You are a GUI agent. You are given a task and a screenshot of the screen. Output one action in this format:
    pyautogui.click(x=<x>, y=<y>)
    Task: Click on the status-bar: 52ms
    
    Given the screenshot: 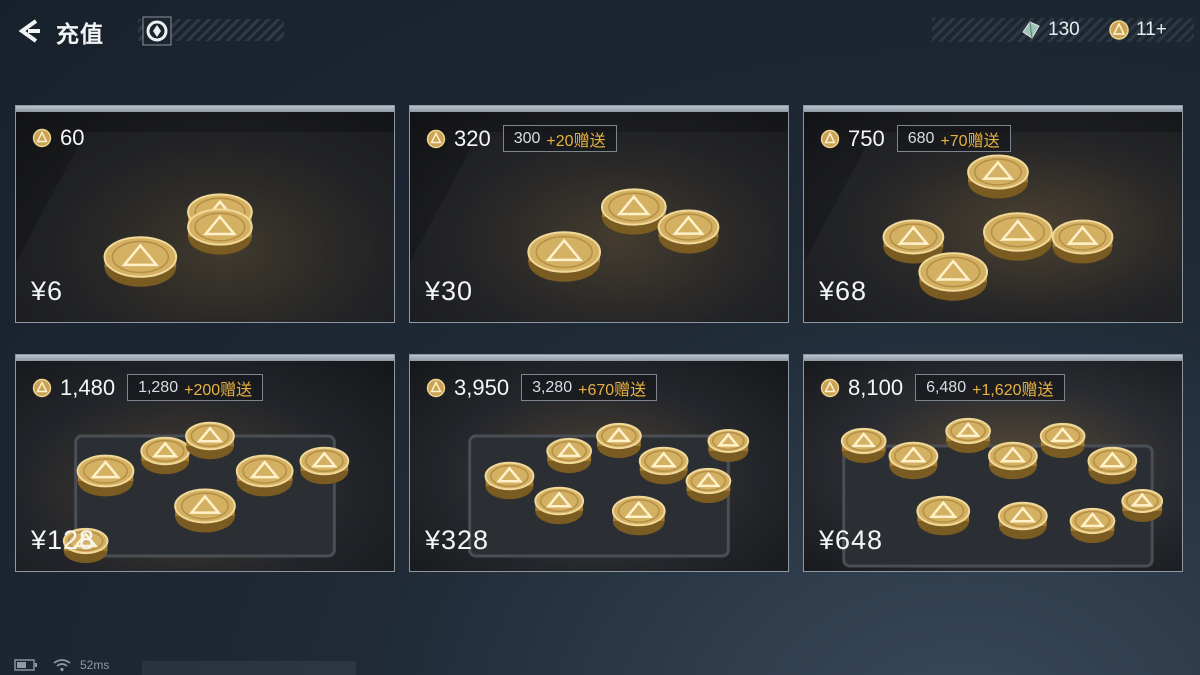 What is the action you would take?
    pyautogui.click(x=61, y=665)
    